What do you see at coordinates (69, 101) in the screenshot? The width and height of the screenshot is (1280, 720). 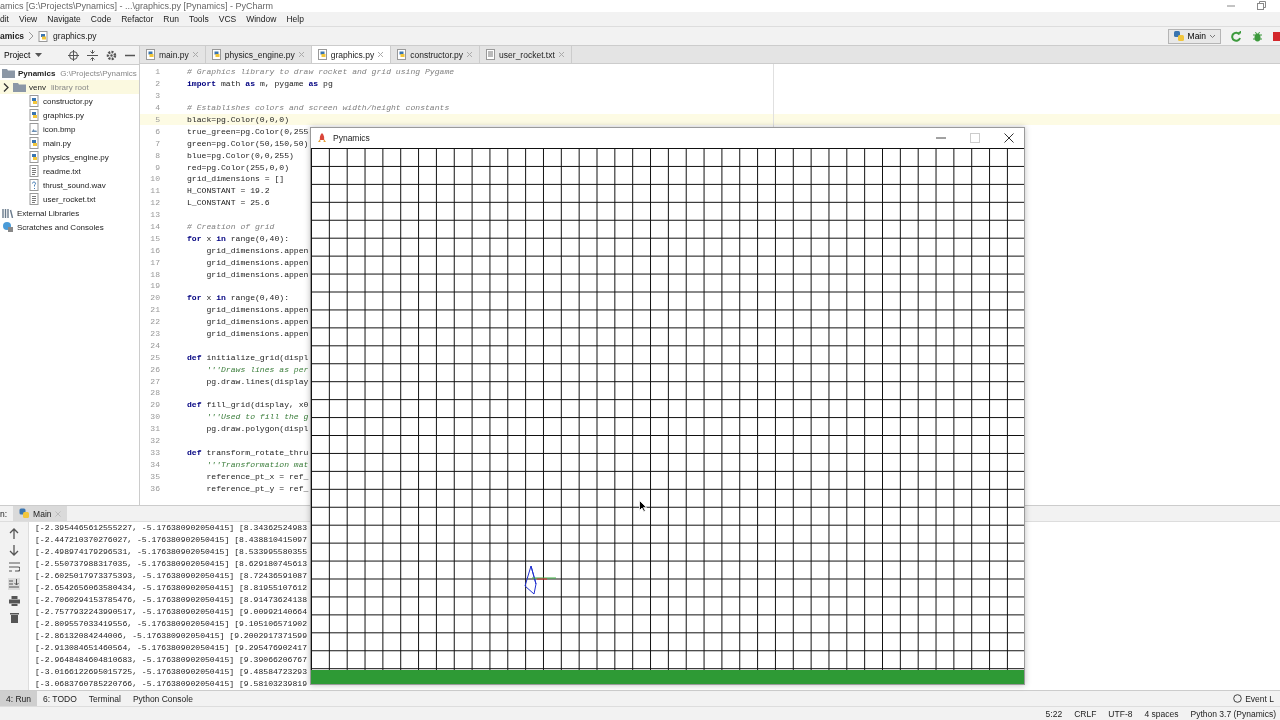 I see `tree-item: constructor.py` at bounding box center [69, 101].